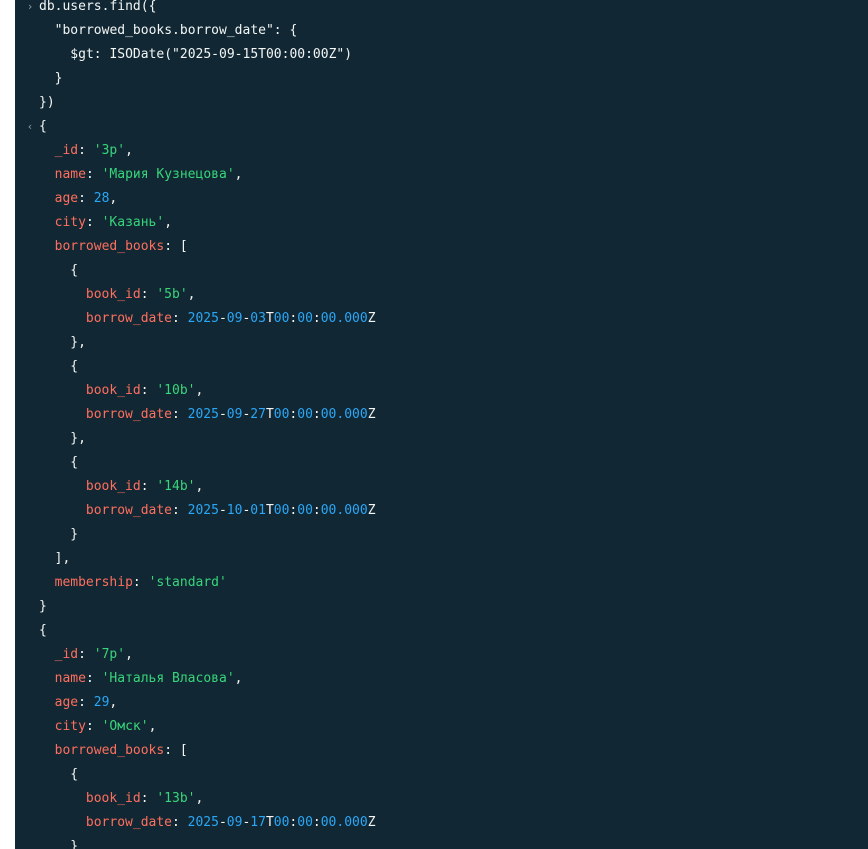 The width and height of the screenshot is (868, 849). What do you see at coordinates (441, 223) in the screenshot?
I see `output-line: city: 'Казань',` at bounding box center [441, 223].